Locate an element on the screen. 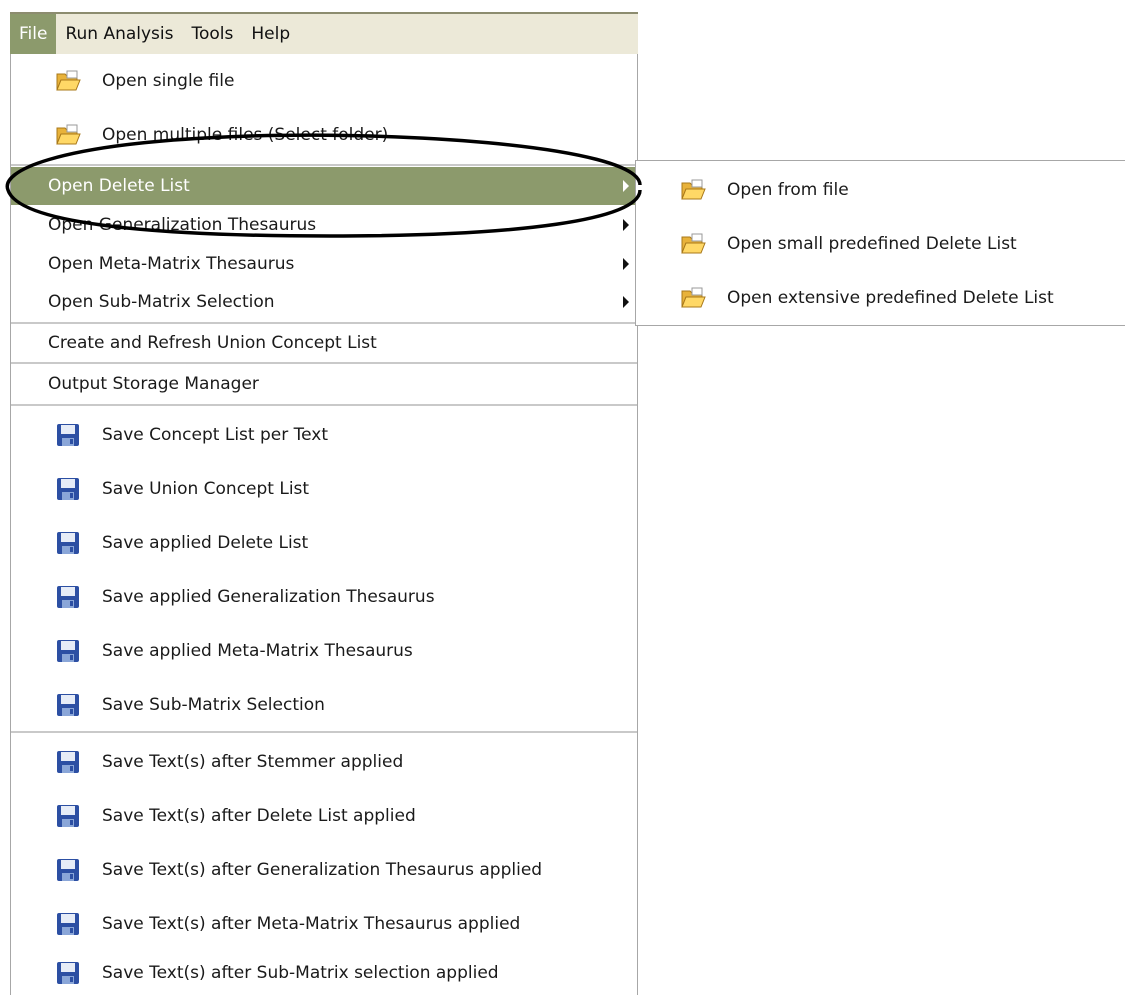 The height and width of the screenshot is (995, 1125). open-generalization-thesaurus-item: Open Generalization Thesaurus is located at coordinates (324, 225).